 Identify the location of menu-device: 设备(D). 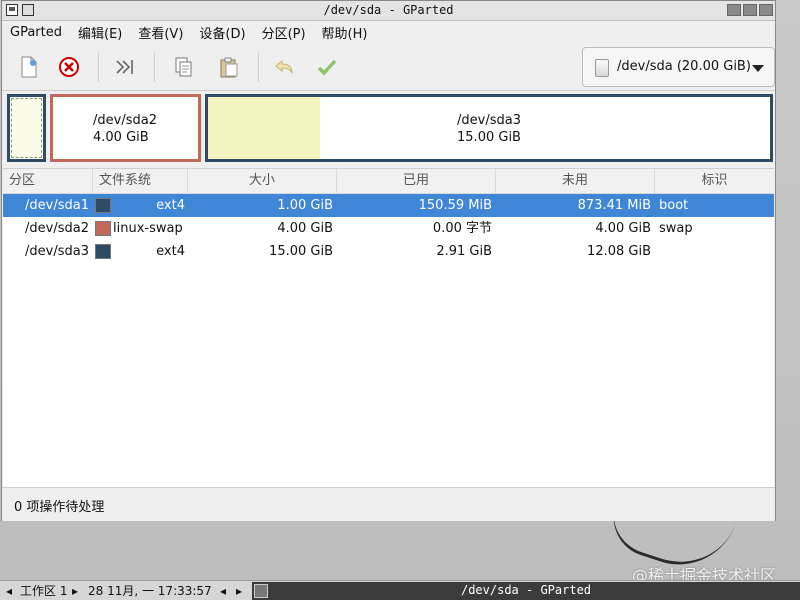
(222, 32).